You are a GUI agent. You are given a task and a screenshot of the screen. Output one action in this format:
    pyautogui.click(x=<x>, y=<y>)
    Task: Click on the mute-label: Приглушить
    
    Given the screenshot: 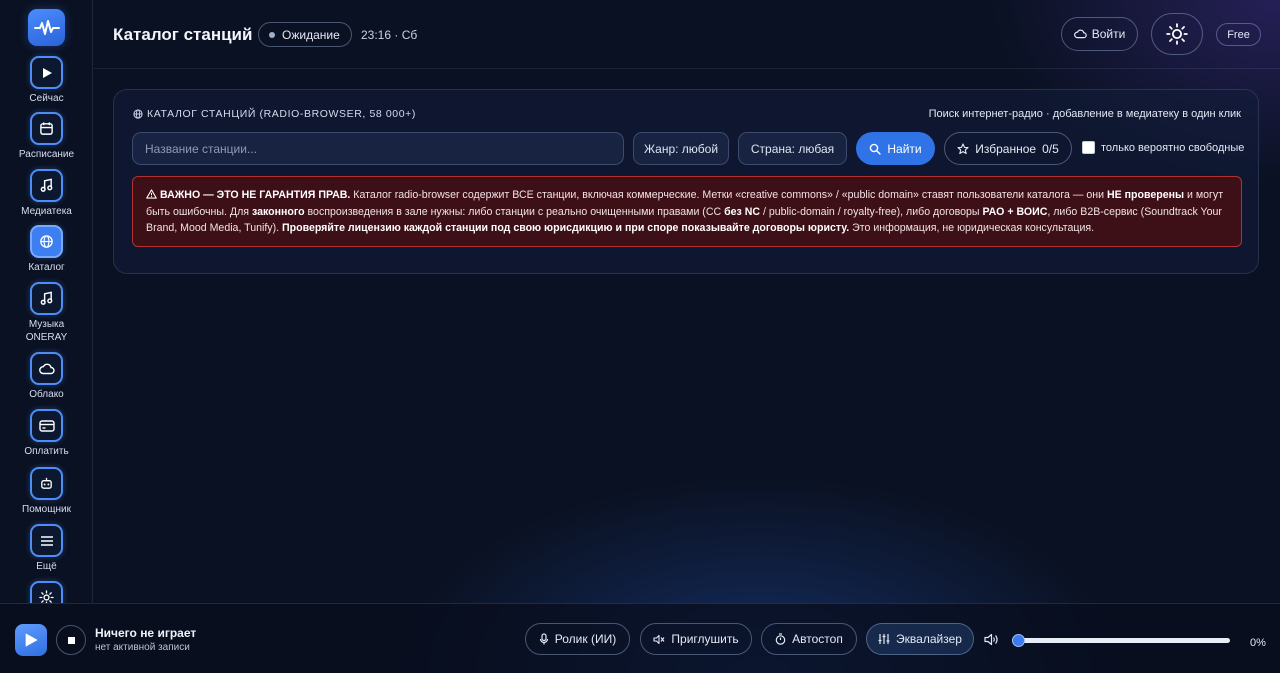 What is the action you would take?
    pyautogui.click(x=705, y=639)
    